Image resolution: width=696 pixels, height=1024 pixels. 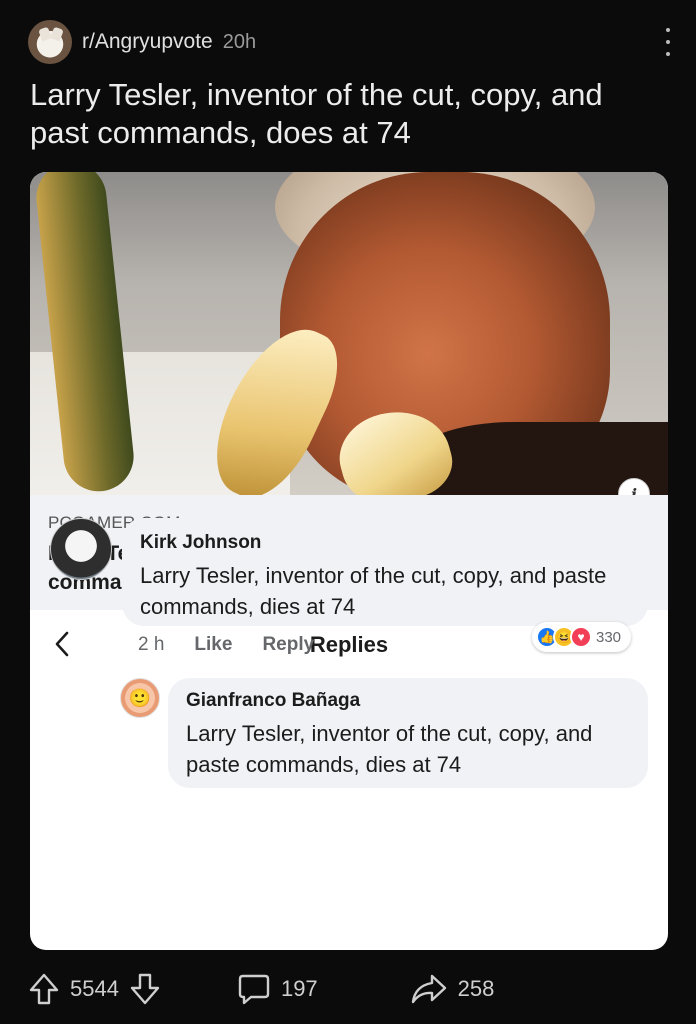 What do you see at coordinates (44, 989) in the screenshot?
I see `upvote-arrow-icon` at bounding box center [44, 989].